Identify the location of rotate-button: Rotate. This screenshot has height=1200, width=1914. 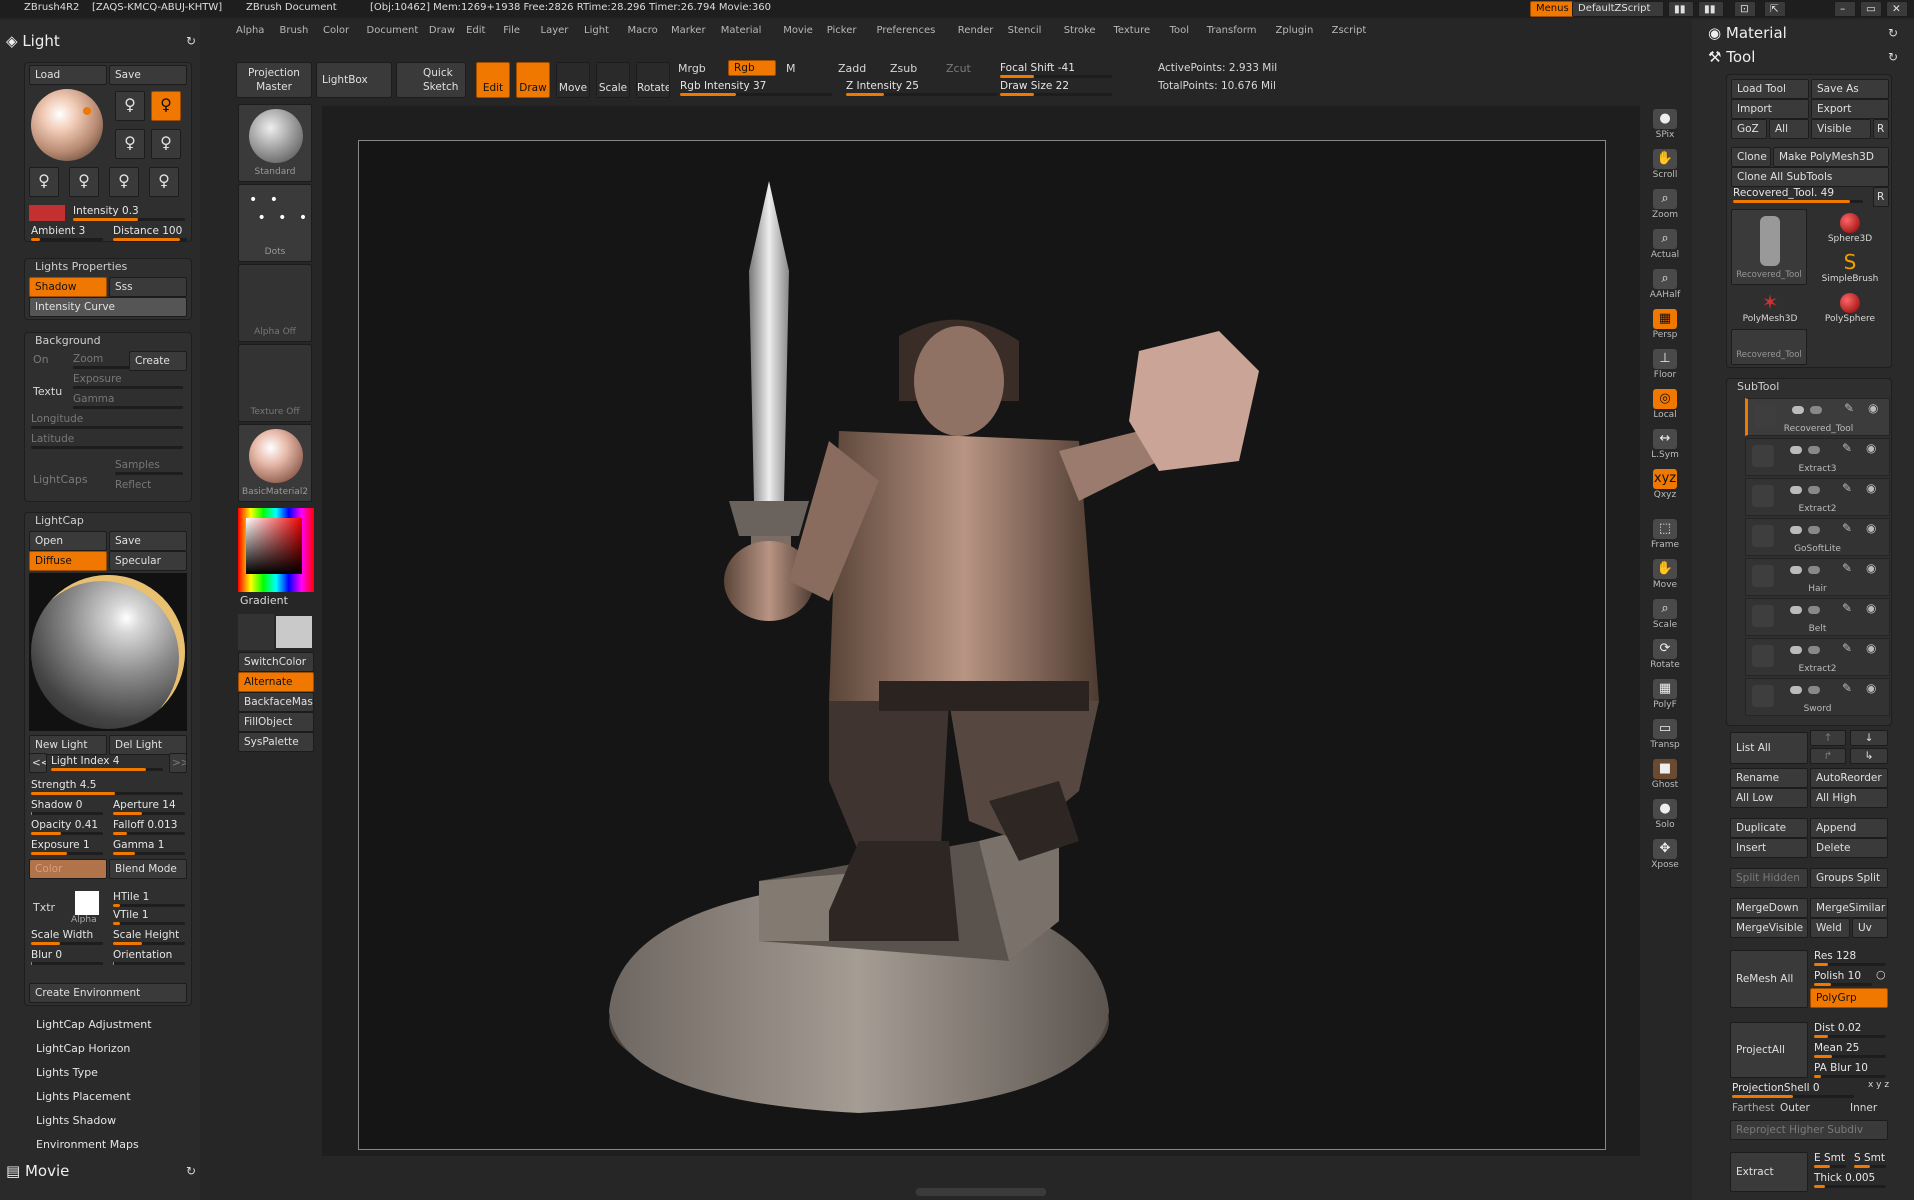
(653, 80).